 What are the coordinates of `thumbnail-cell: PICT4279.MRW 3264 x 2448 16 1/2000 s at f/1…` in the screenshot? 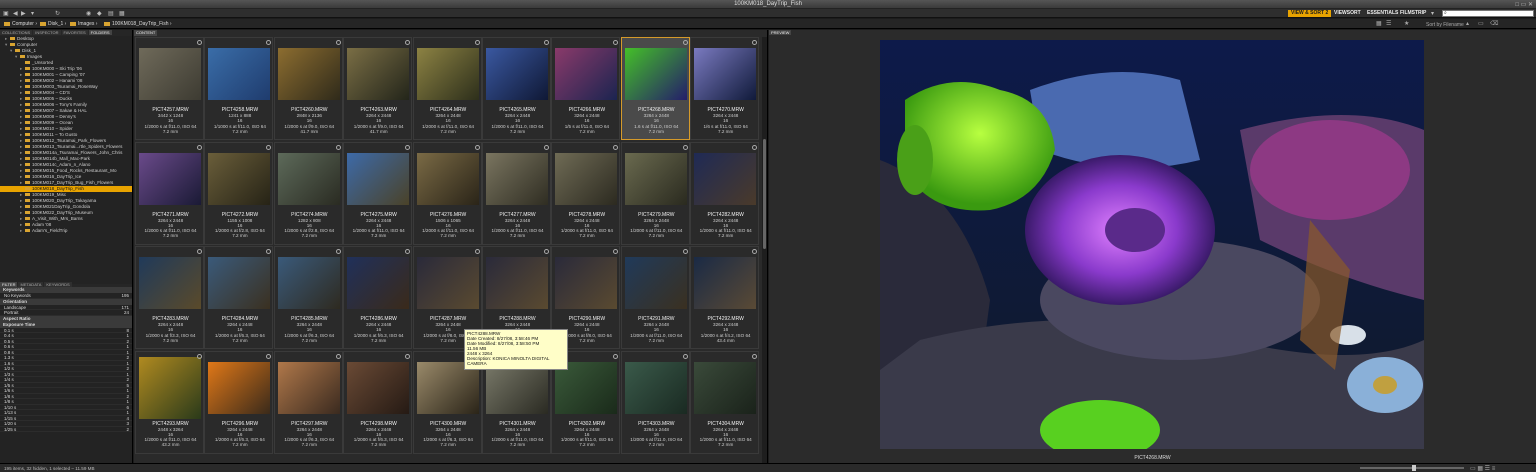 It's located at (655, 193).